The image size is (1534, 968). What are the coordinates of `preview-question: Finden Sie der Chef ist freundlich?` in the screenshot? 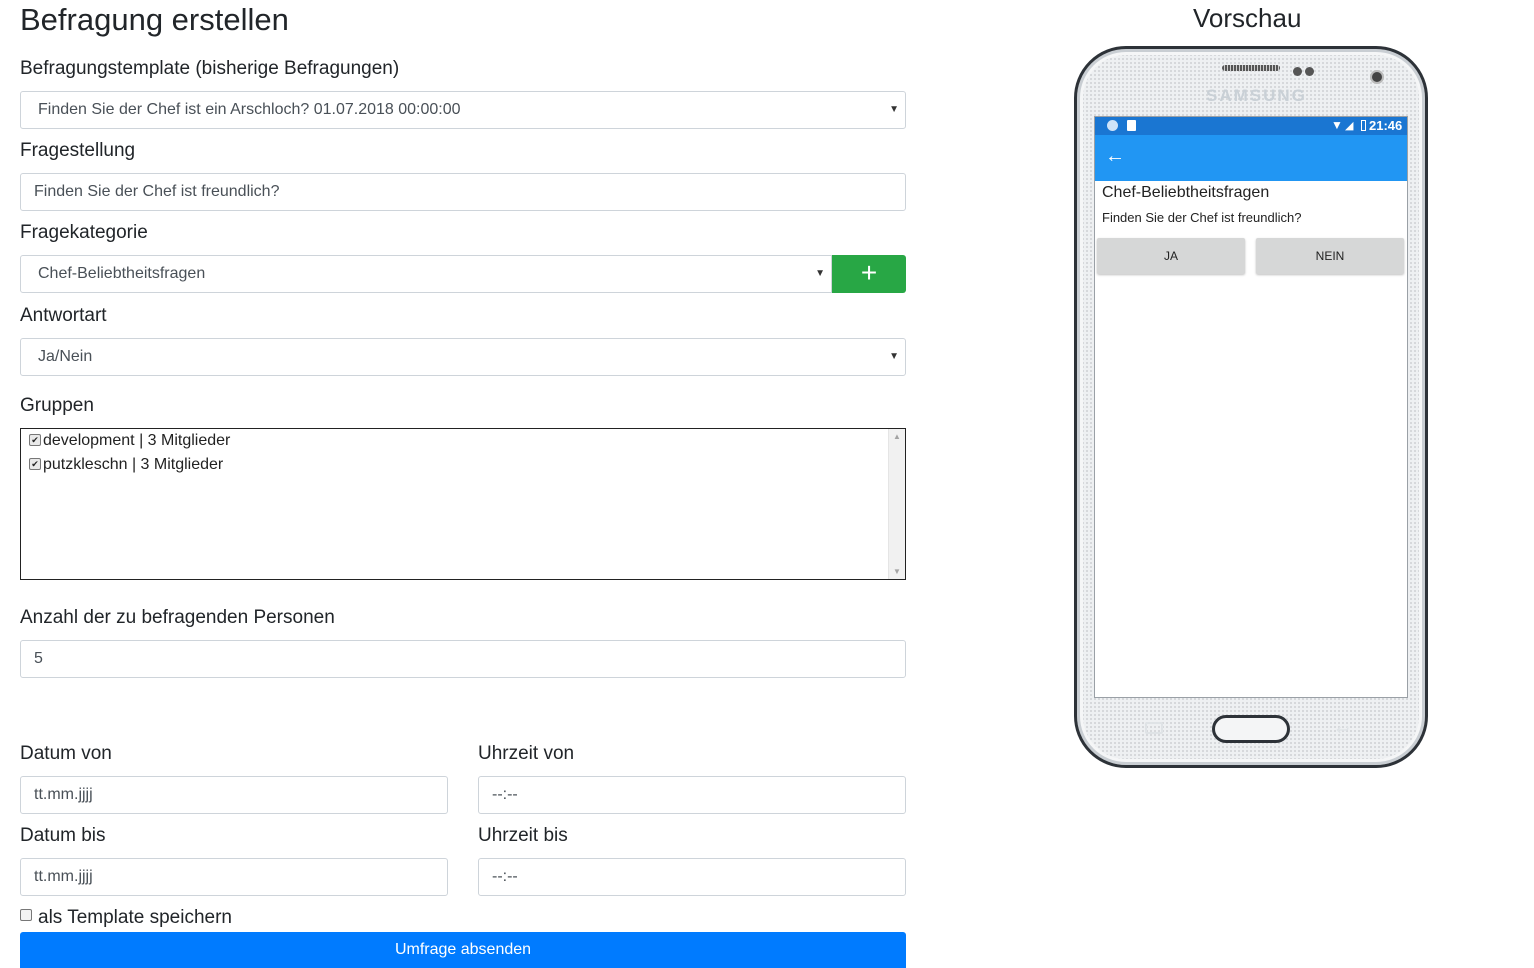 It's located at (1202, 217).